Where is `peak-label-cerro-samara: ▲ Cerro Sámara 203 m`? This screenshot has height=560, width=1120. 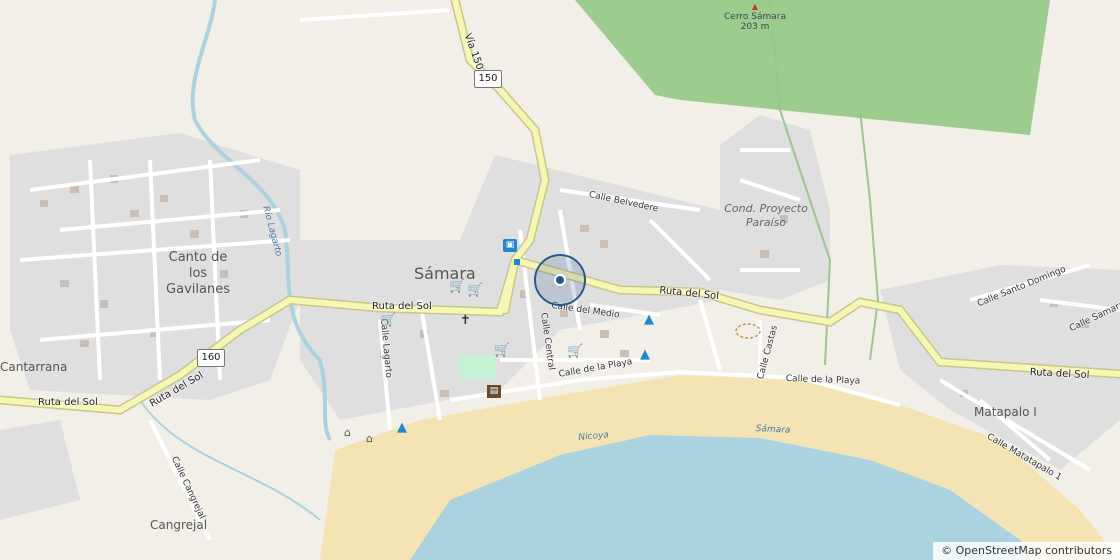 peak-label-cerro-samara: ▲ Cerro Sámara 203 m is located at coordinates (755, 17).